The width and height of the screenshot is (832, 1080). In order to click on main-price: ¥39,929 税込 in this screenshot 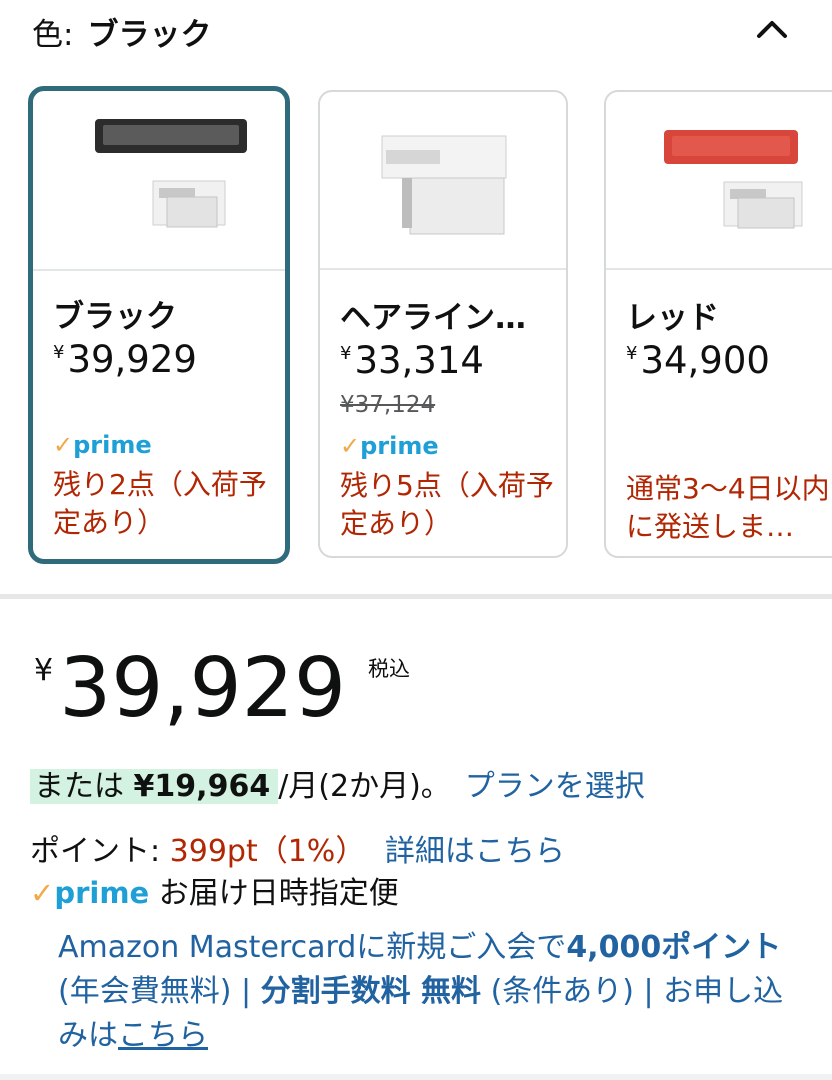, I will do `click(222, 689)`.